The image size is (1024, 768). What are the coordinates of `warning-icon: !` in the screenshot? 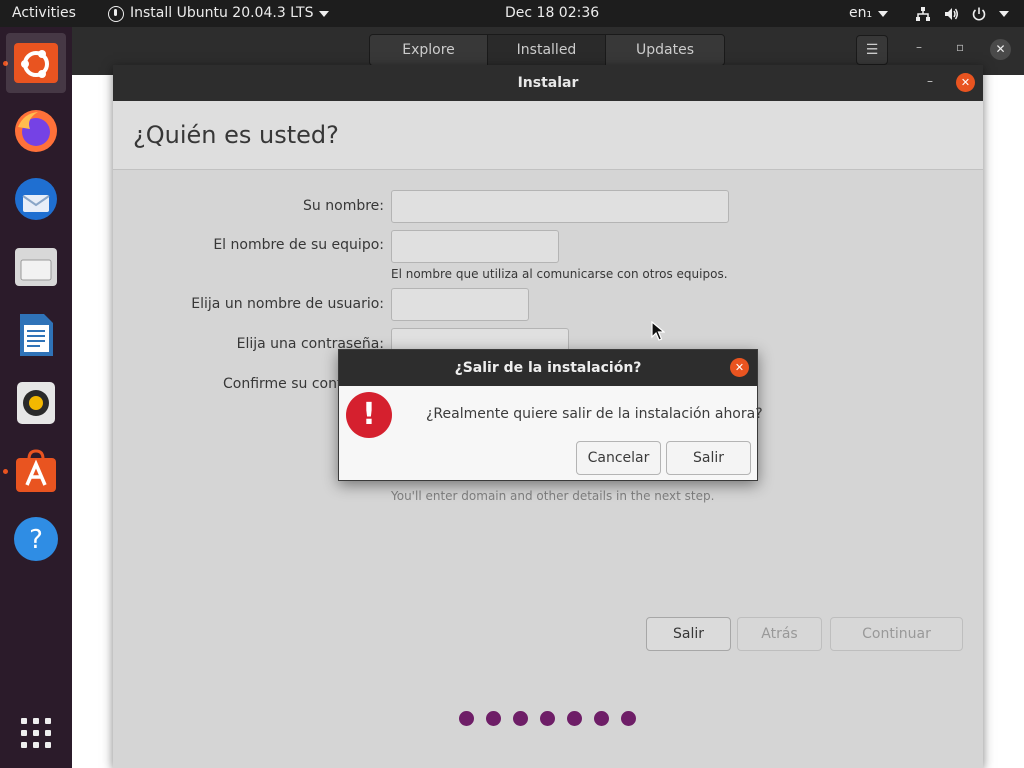 It's located at (369, 415).